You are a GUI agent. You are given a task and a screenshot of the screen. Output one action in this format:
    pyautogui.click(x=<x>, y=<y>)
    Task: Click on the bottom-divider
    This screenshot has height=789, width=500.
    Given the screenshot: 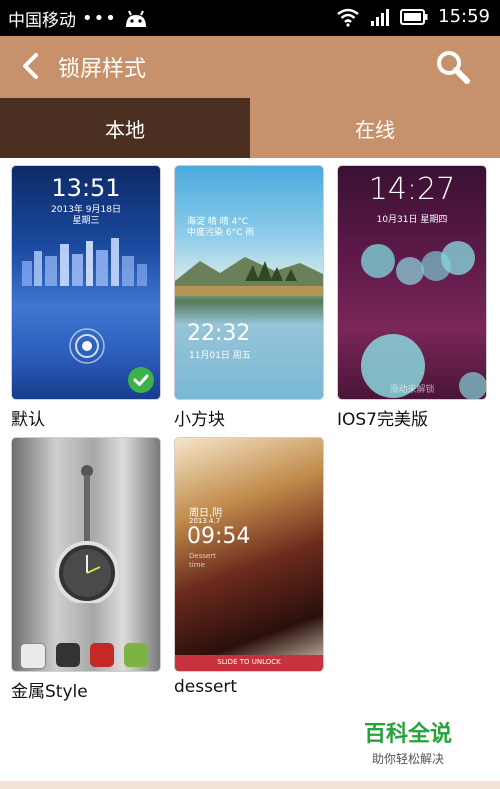 What is the action you would take?
    pyautogui.click(x=250, y=785)
    